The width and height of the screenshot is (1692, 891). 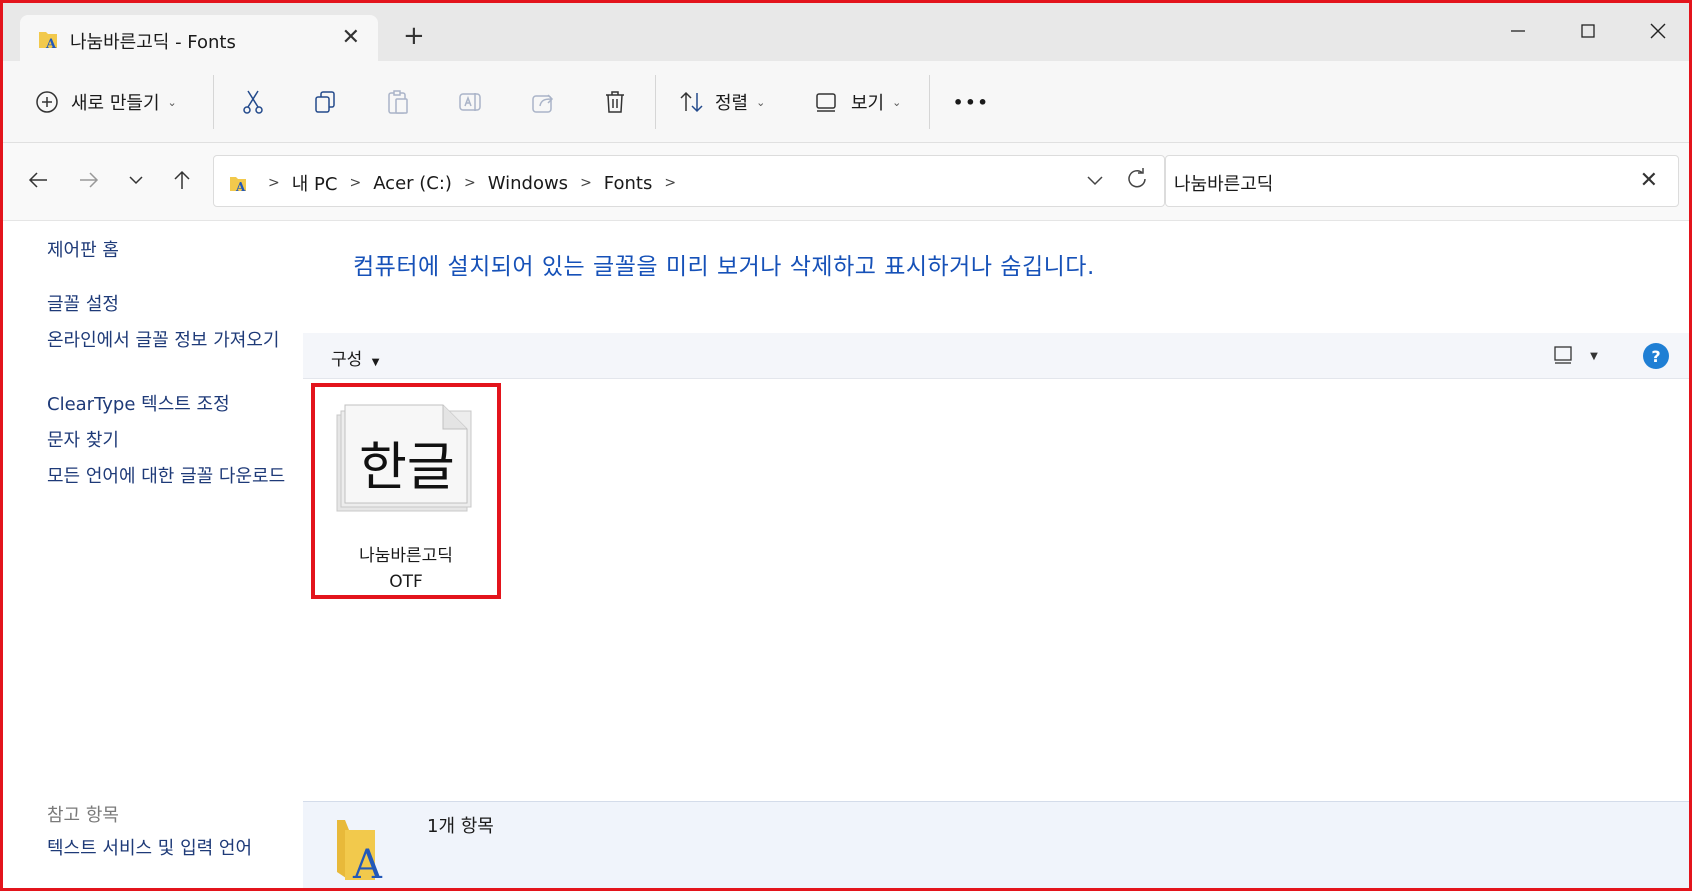 What do you see at coordinates (732, 103) in the screenshot?
I see `sort-label: 정렬` at bounding box center [732, 103].